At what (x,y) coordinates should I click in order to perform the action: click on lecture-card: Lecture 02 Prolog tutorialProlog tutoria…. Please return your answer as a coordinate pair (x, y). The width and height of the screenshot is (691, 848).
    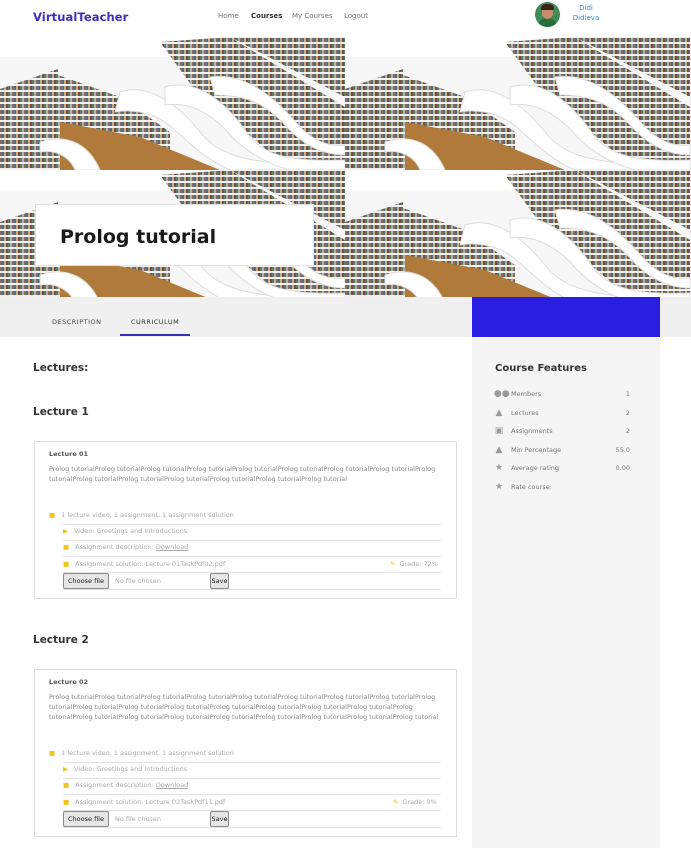
    Looking at the image, I should click on (245, 753).